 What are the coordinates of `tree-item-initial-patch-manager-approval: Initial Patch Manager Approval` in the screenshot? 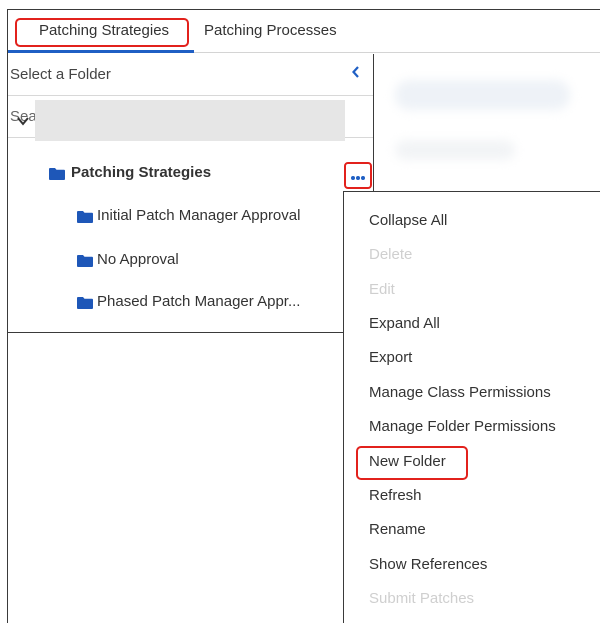 It's located at (198, 215).